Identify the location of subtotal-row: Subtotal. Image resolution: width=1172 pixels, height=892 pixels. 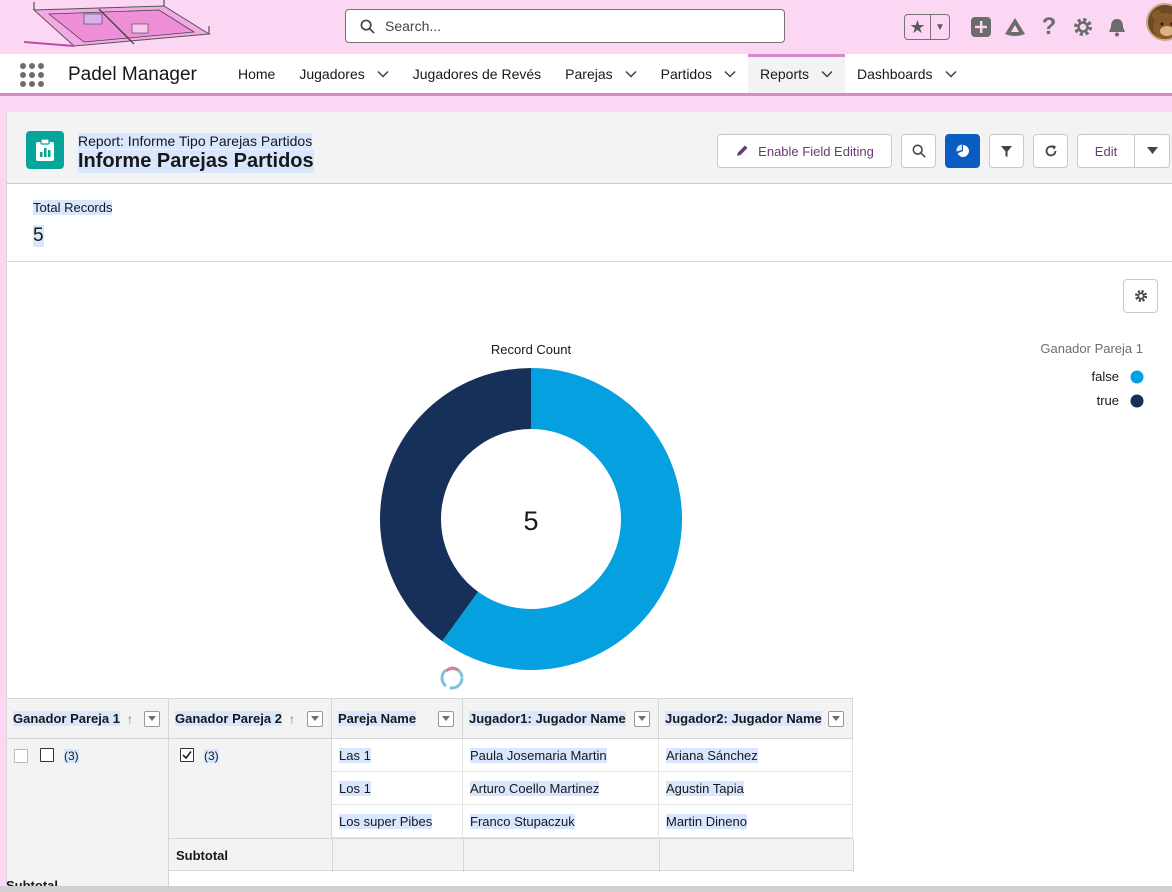
(511, 855).